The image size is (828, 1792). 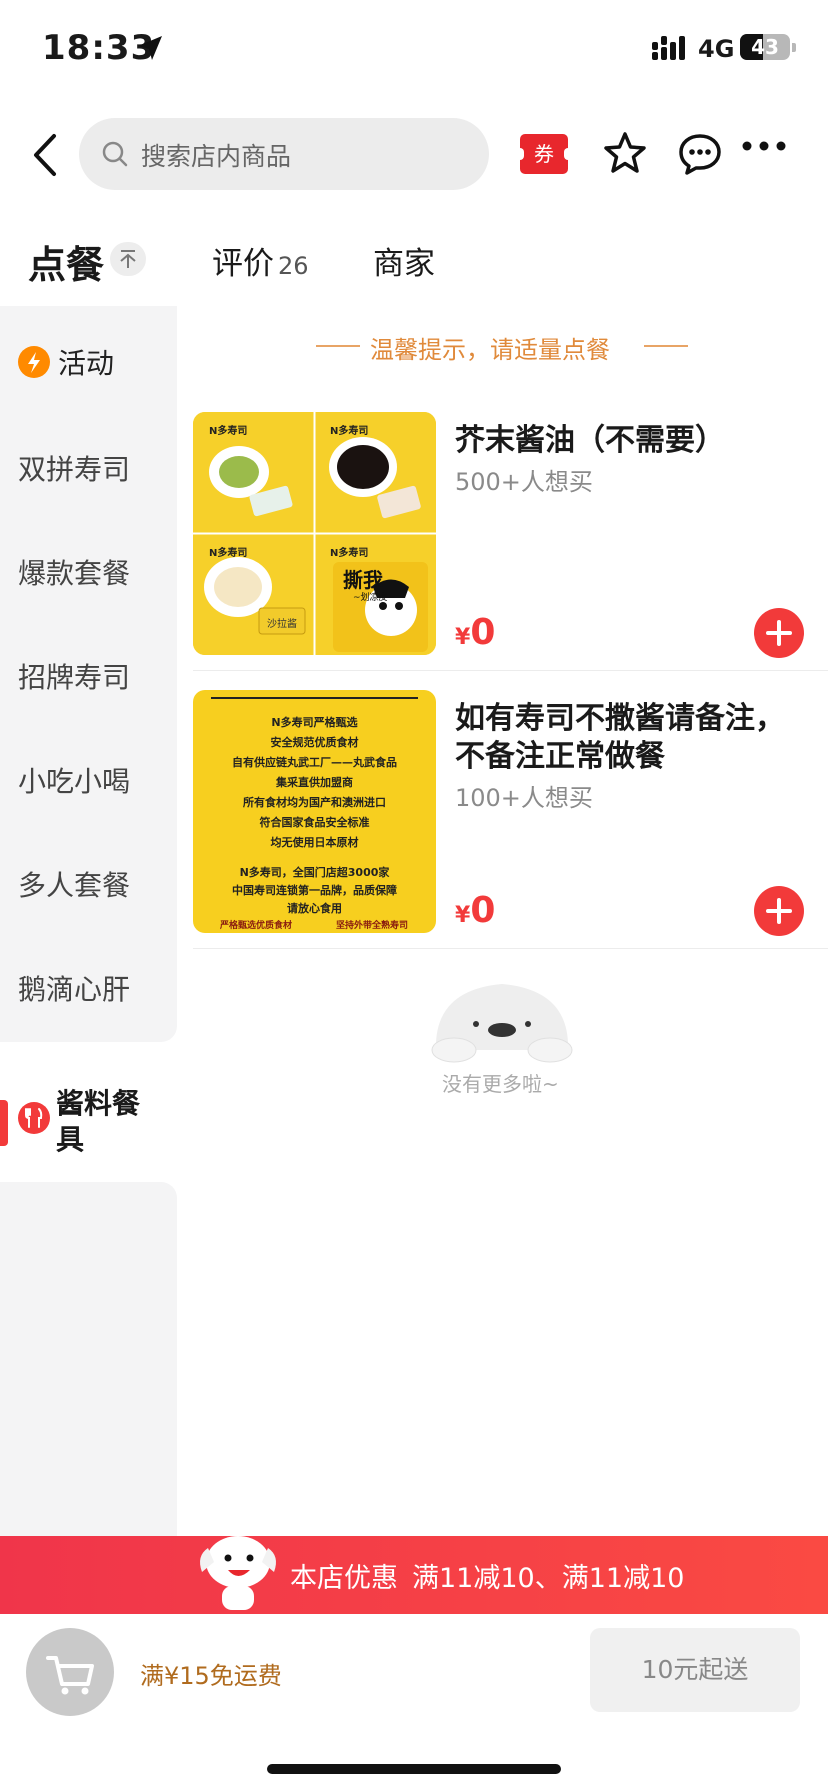 I want to click on image-pack-text: 撕我, so click(x=363, y=580).